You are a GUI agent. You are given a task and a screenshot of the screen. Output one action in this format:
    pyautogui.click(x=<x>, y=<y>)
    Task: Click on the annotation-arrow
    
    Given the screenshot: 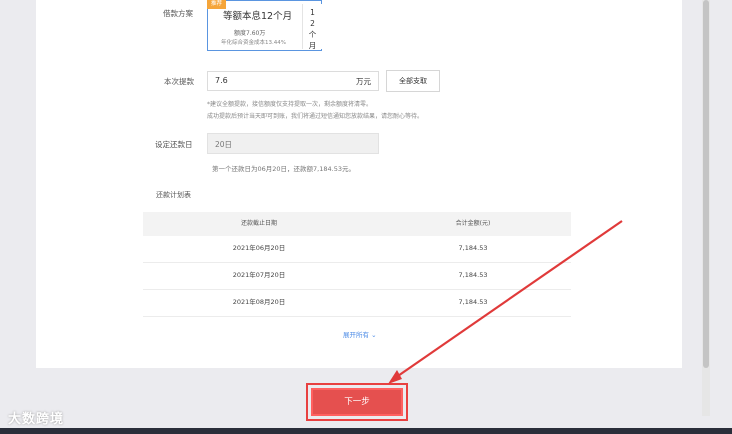 What is the action you would take?
    pyautogui.click(x=505, y=302)
    